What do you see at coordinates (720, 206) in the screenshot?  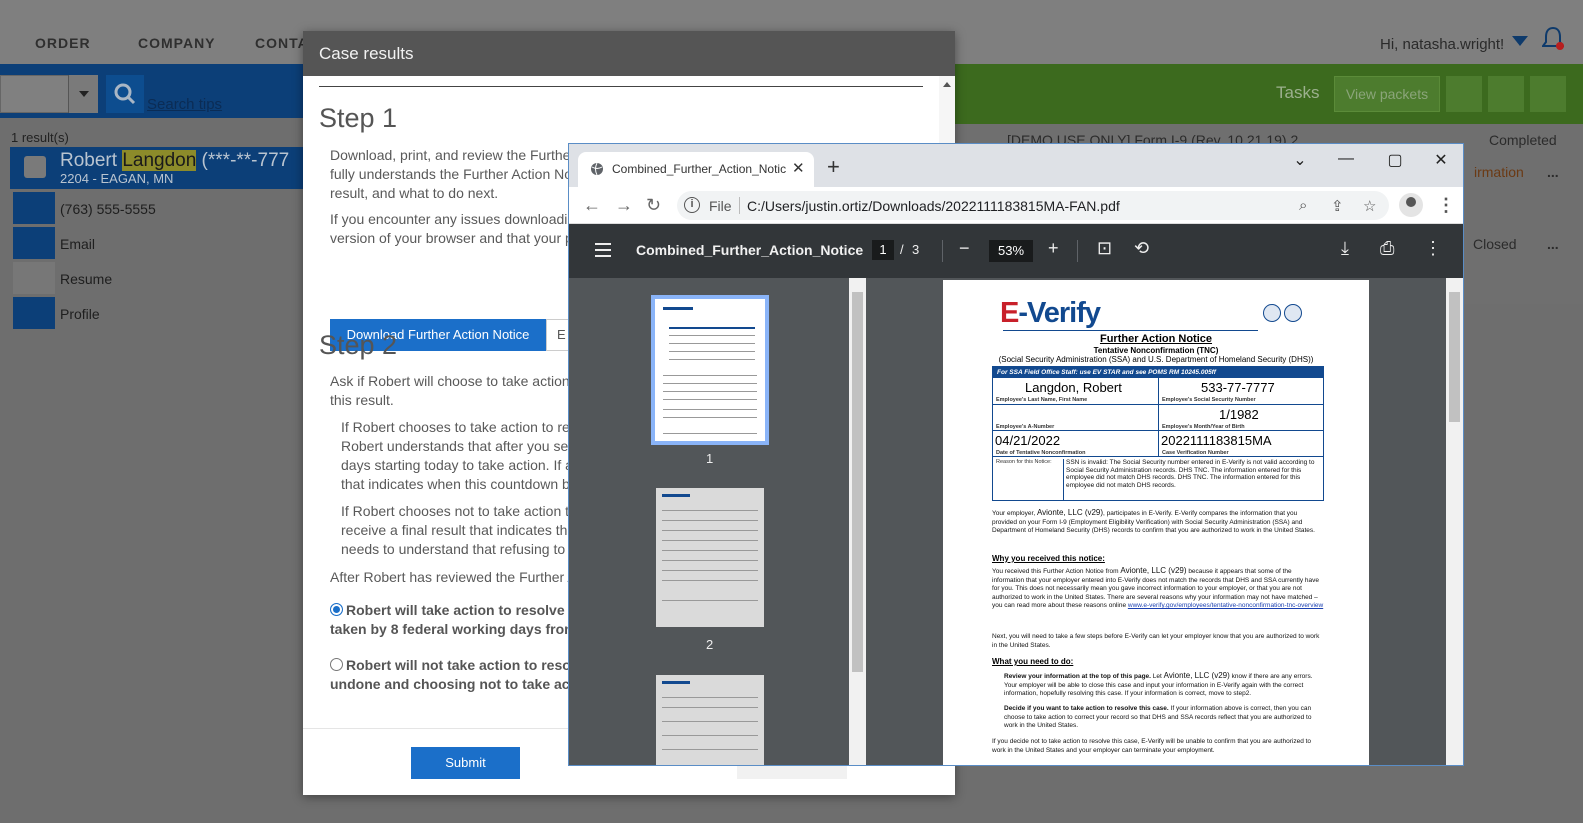 I see `scheme-label: File` at bounding box center [720, 206].